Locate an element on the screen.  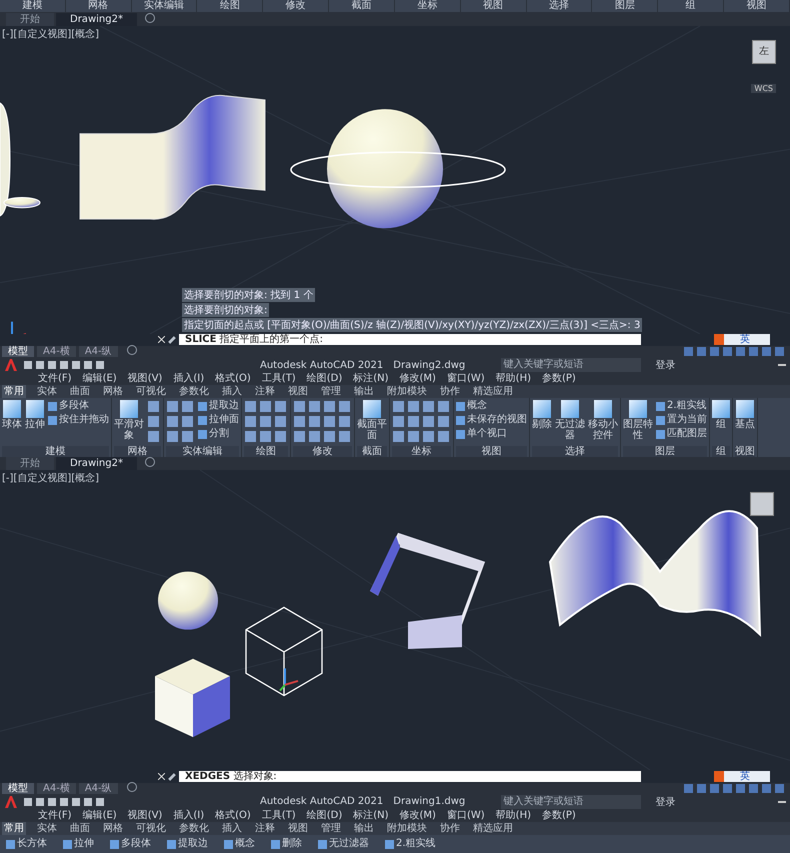
panel-title: 绘图 is located at coordinates (266, 452).